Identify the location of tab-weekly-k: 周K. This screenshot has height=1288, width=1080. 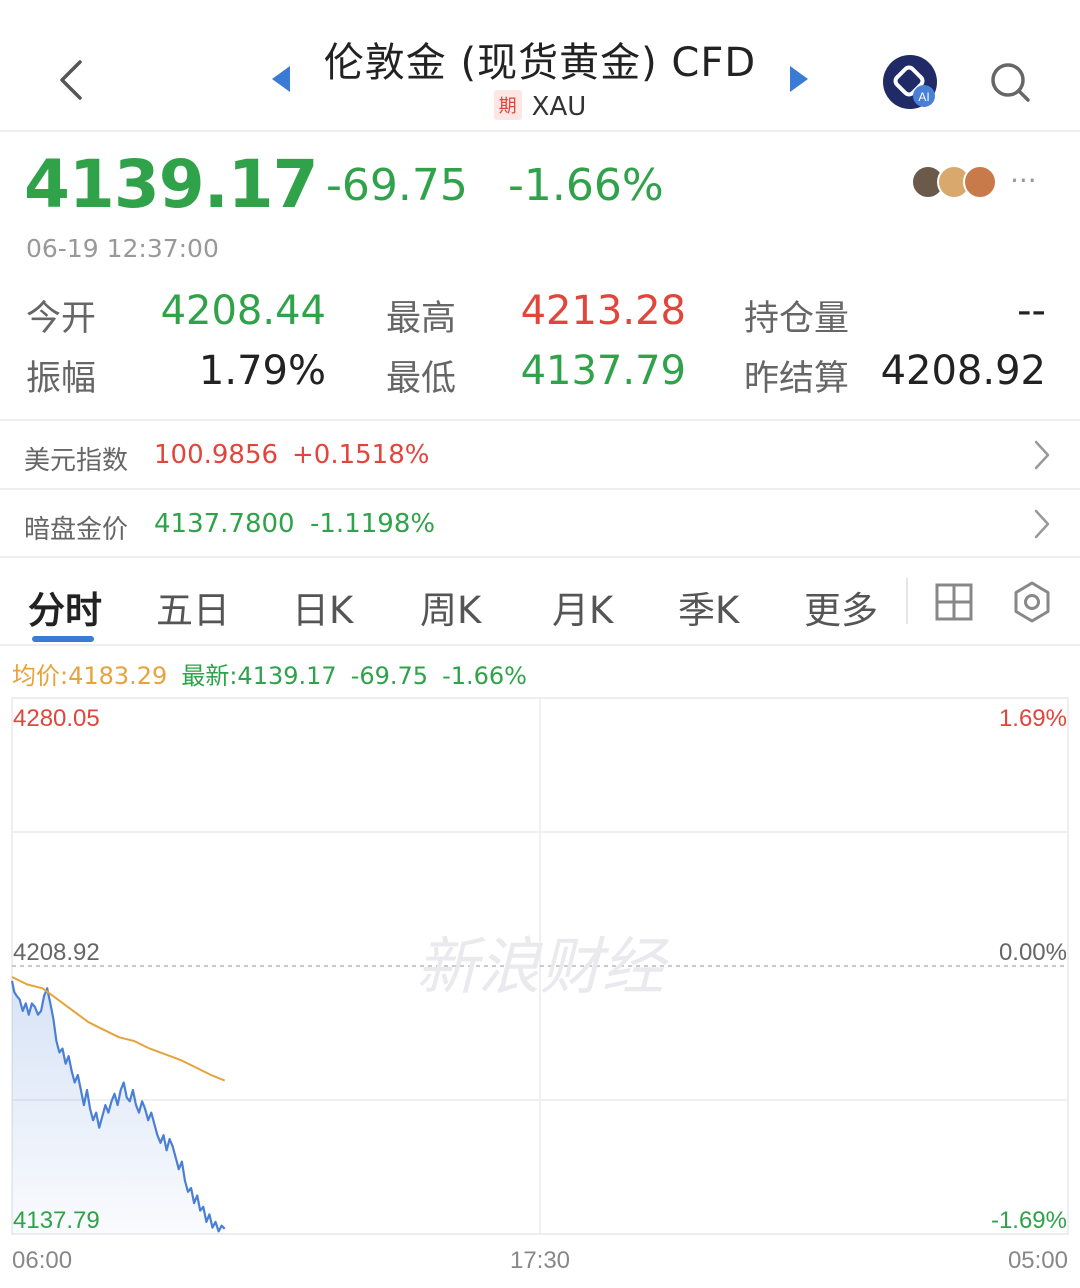
(450, 607).